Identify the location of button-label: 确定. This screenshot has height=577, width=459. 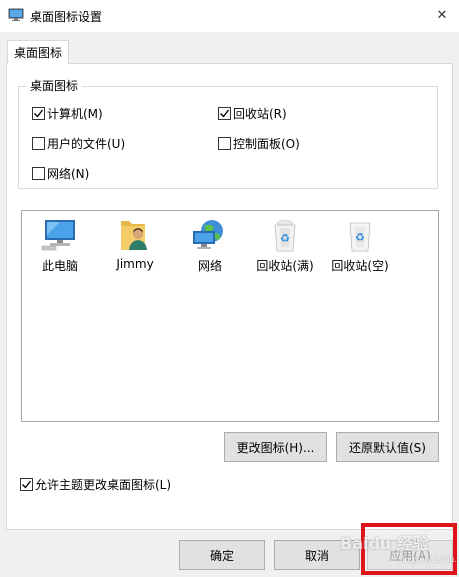
(221, 555).